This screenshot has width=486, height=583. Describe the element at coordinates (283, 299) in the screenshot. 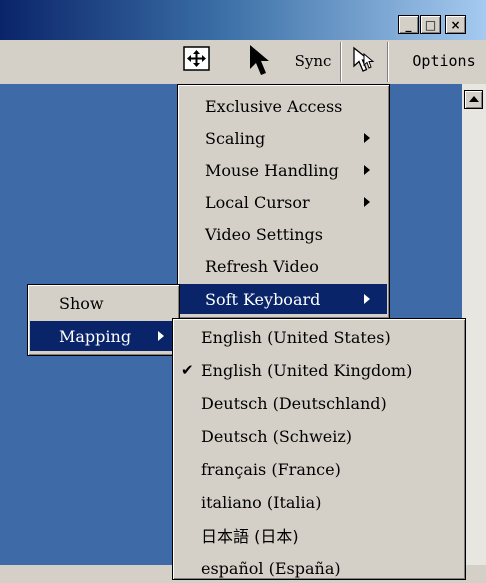

I see `menu-item-soft-keyboard: Soft Keyboard` at that location.